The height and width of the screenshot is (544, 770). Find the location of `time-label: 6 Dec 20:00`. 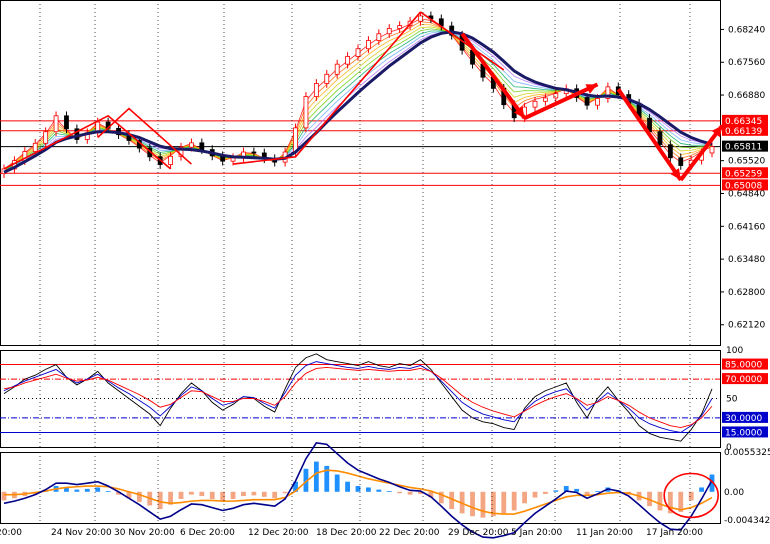

time-label: 6 Dec 20:00 is located at coordinates (207, 533).